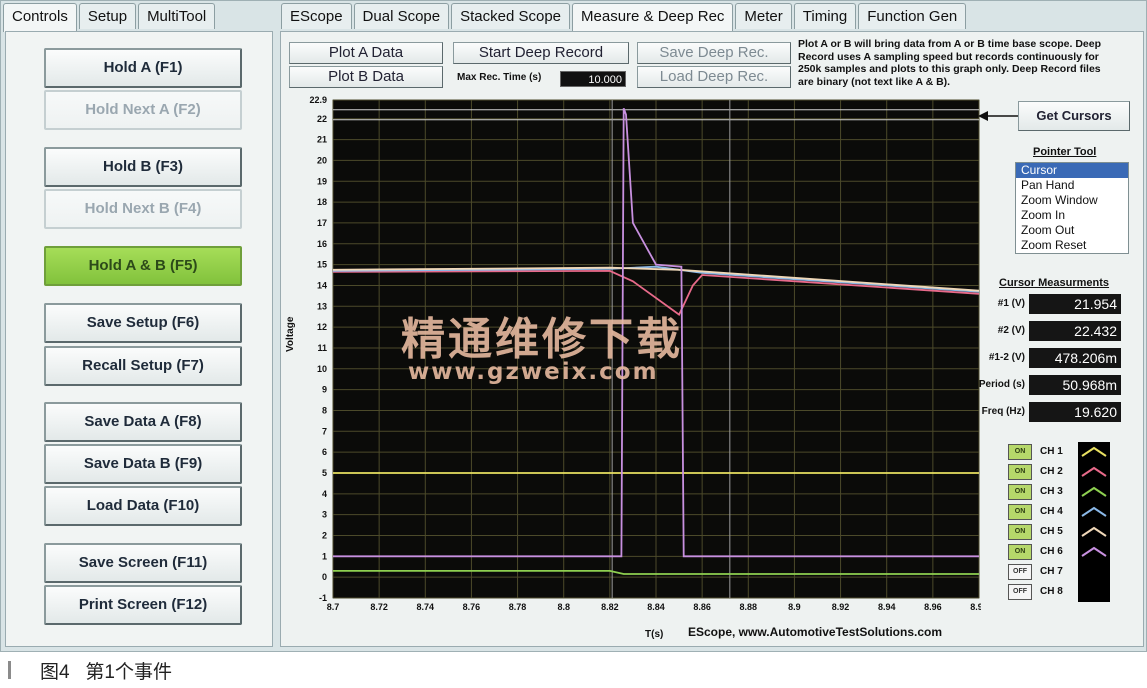  What do you see at coordinates (1072, 230) in the screenshot?
I see `pointer-item-zoom-out: Zoom Out` at bounding box center [1072, 230].